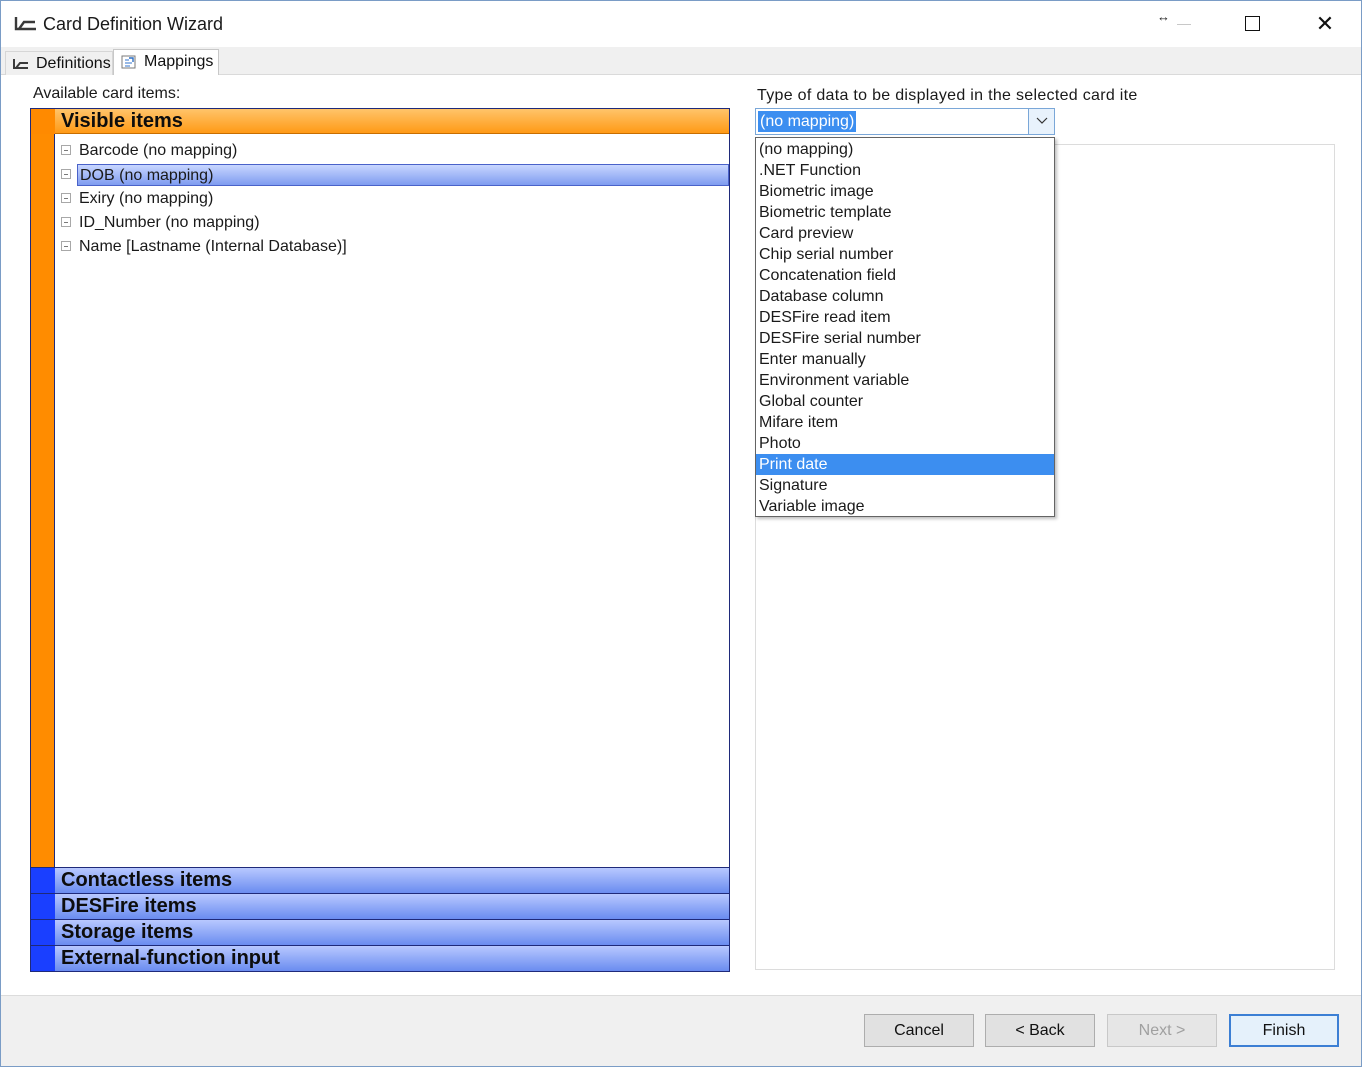  What do you see at coordinates (1162, 1030) in the screenshot?
I see `next-button: Next >` at bounding box center [1162, 1030].